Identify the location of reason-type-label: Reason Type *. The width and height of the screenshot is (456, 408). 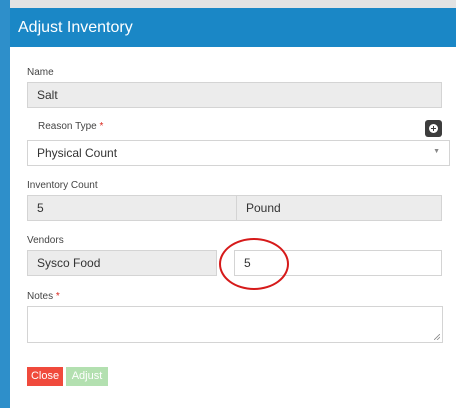
(70, 126).